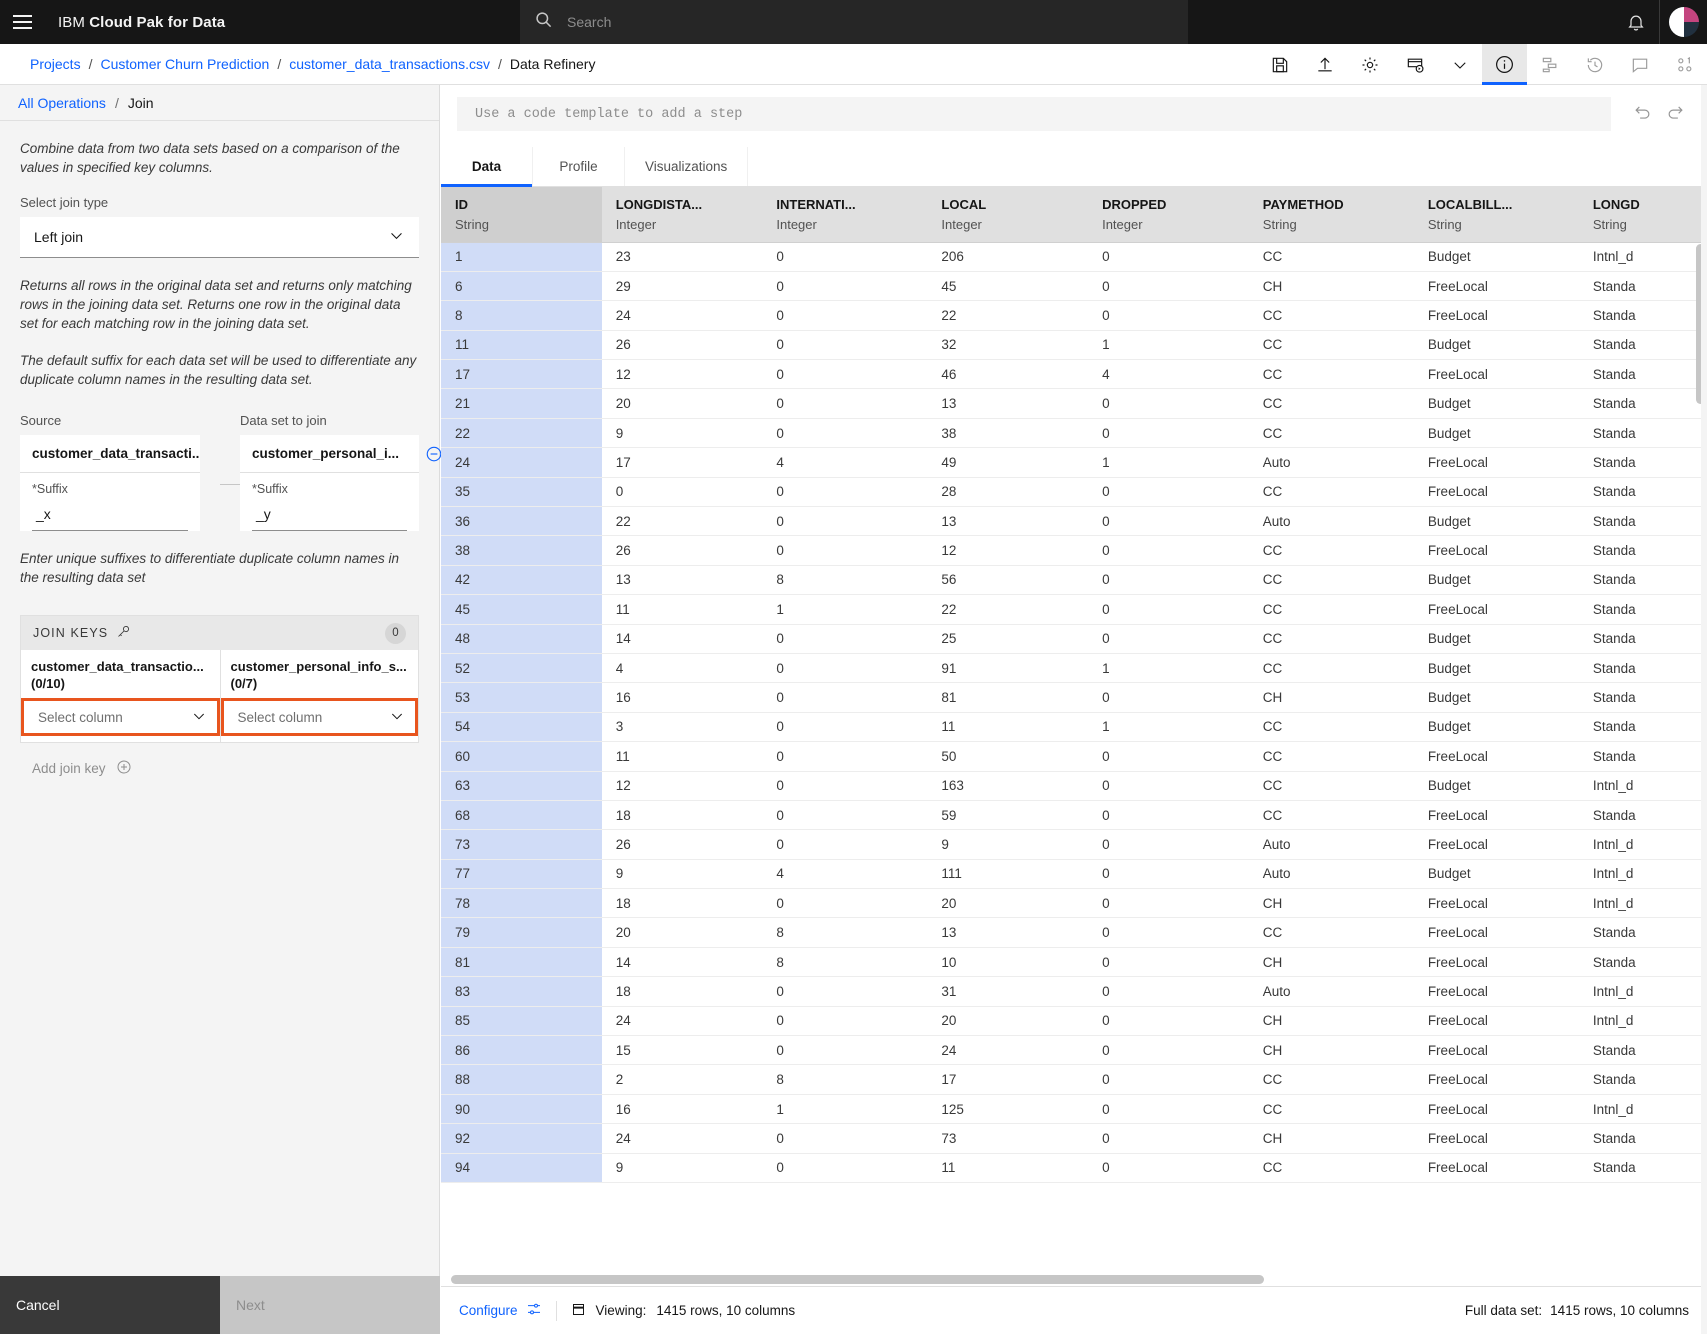 Image resolution: width=1707 pixels, height=1334 pixels. Describe the element at coordinates (682, 962) in the screenshot. I see `table-cell: 14` at that location.